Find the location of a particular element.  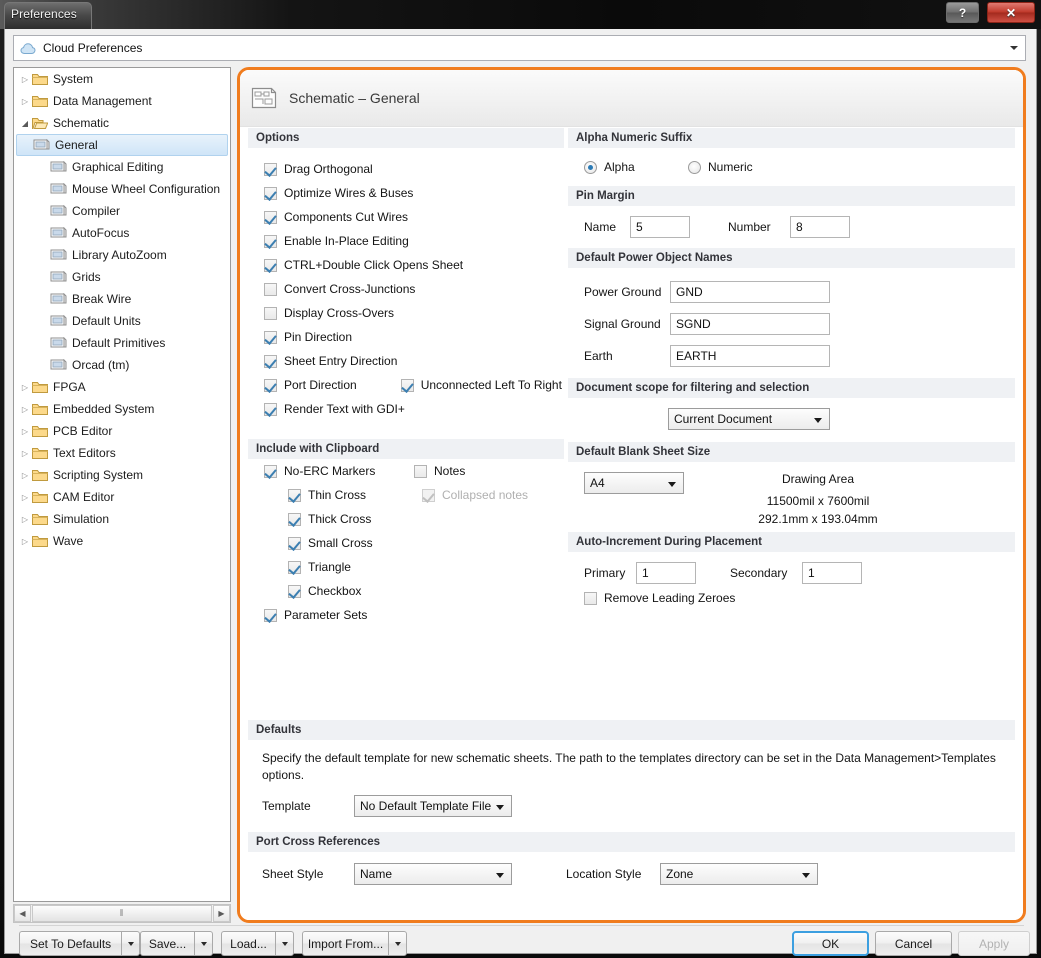

chevron-down-icon is located at coordinates (1014, 48).